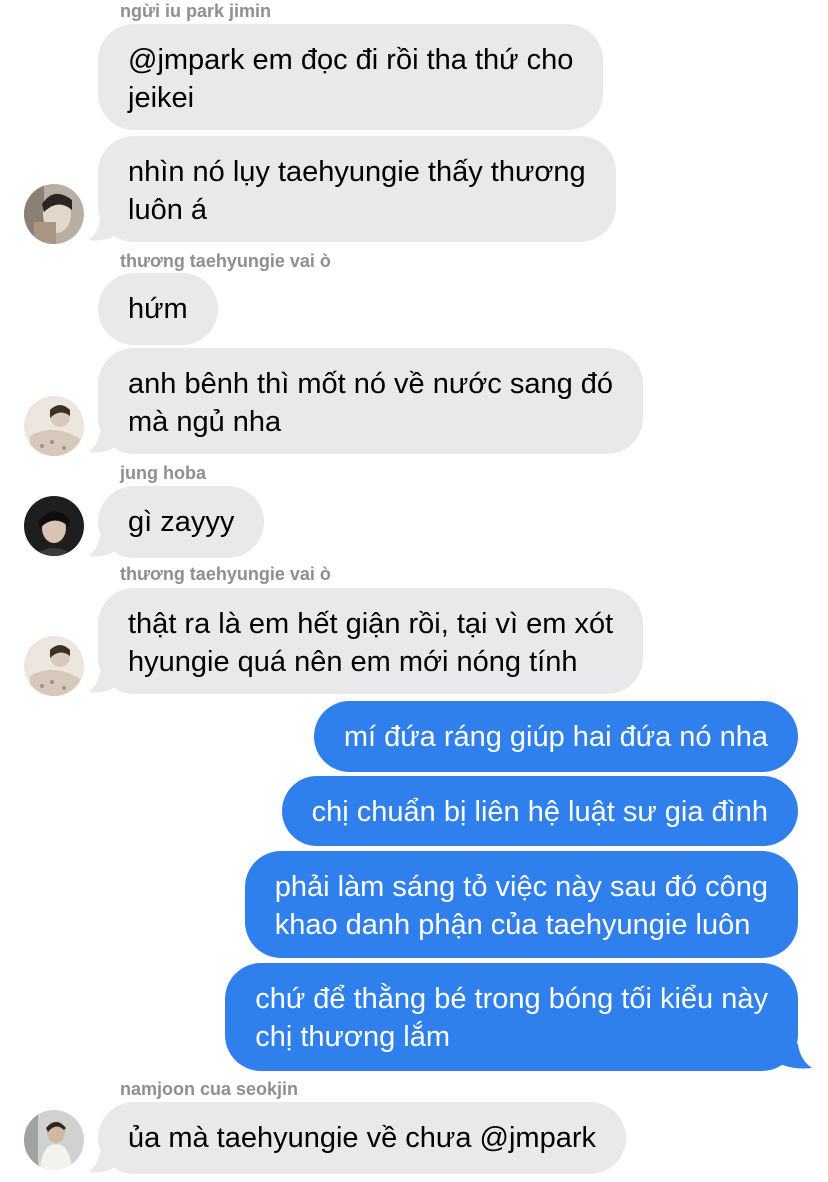 The height and width of the screenshot is (1182, 828). I want to click on message-text: chị thương lắm, so click(352, 1037).